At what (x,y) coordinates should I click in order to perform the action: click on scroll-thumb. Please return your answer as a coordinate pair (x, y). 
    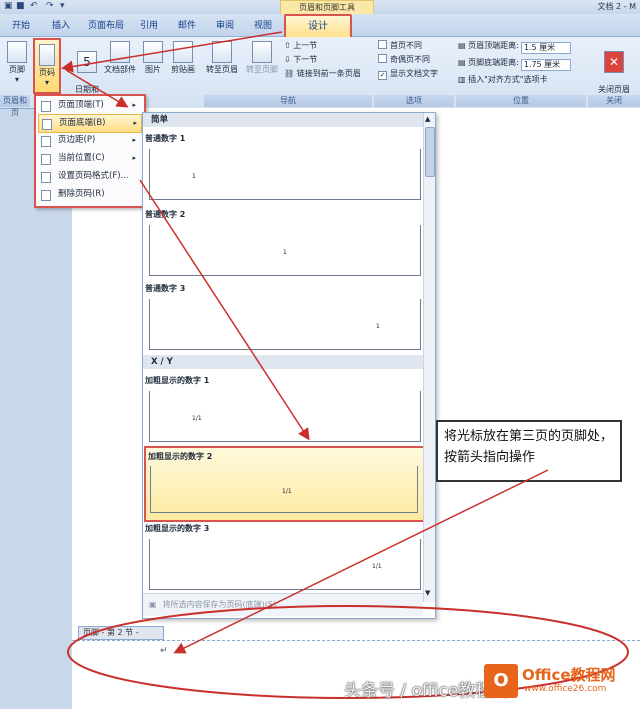
    Looking at the image, I should click on (430, 152).